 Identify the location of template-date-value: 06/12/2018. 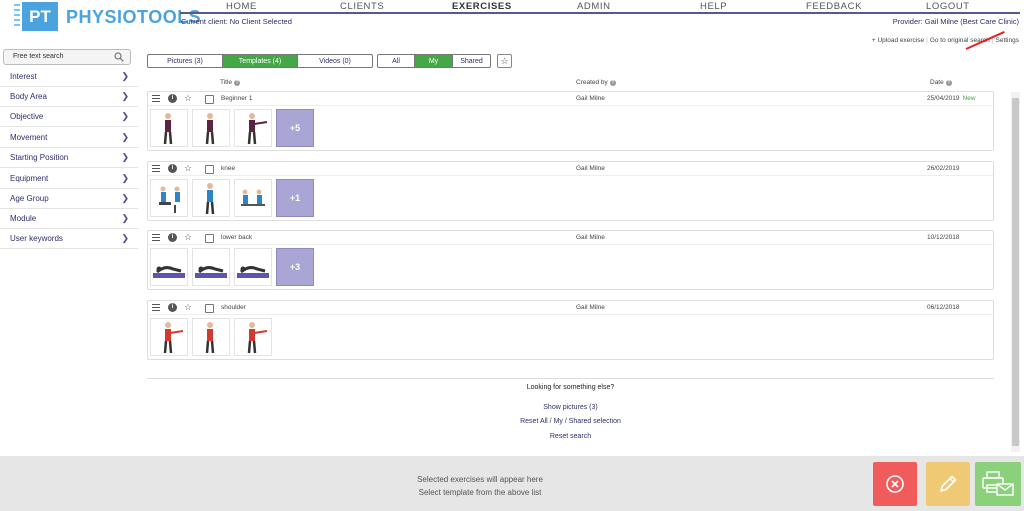
(943, 307).